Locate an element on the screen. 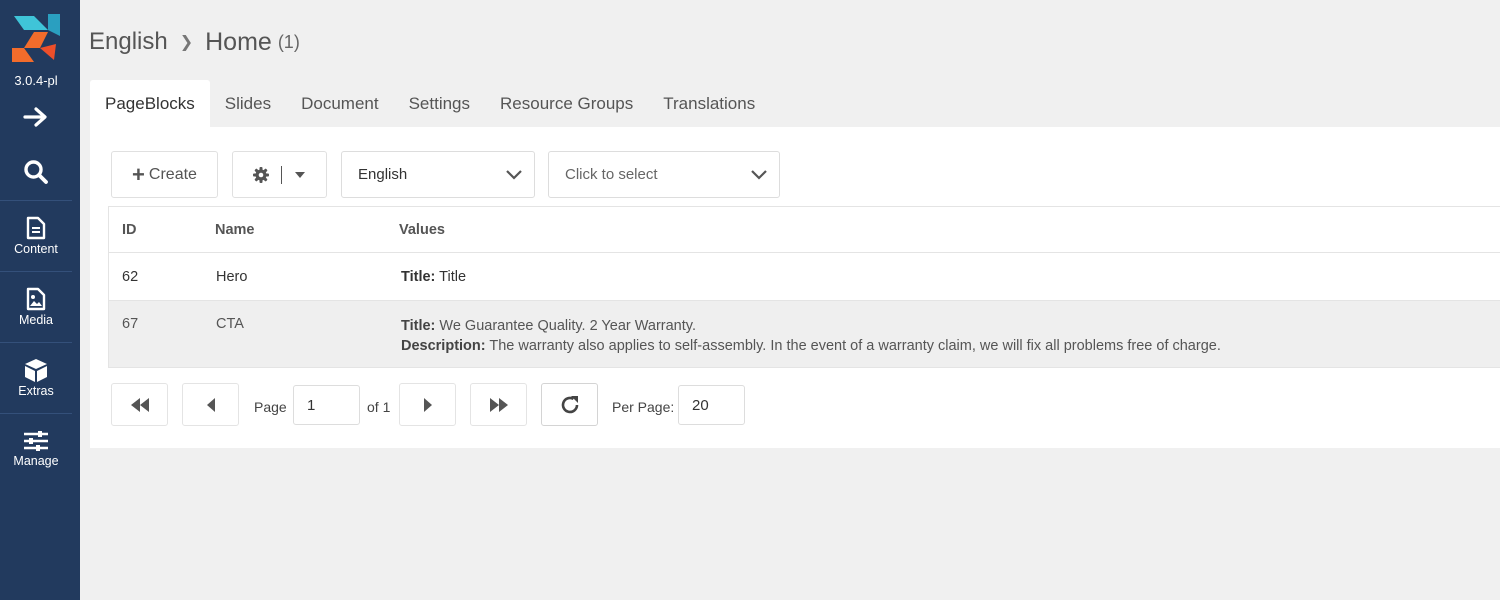 The width and height of the screenshot is (1500, 600). sidebar-item-manage: Manage is located at coordinates (36, 448).